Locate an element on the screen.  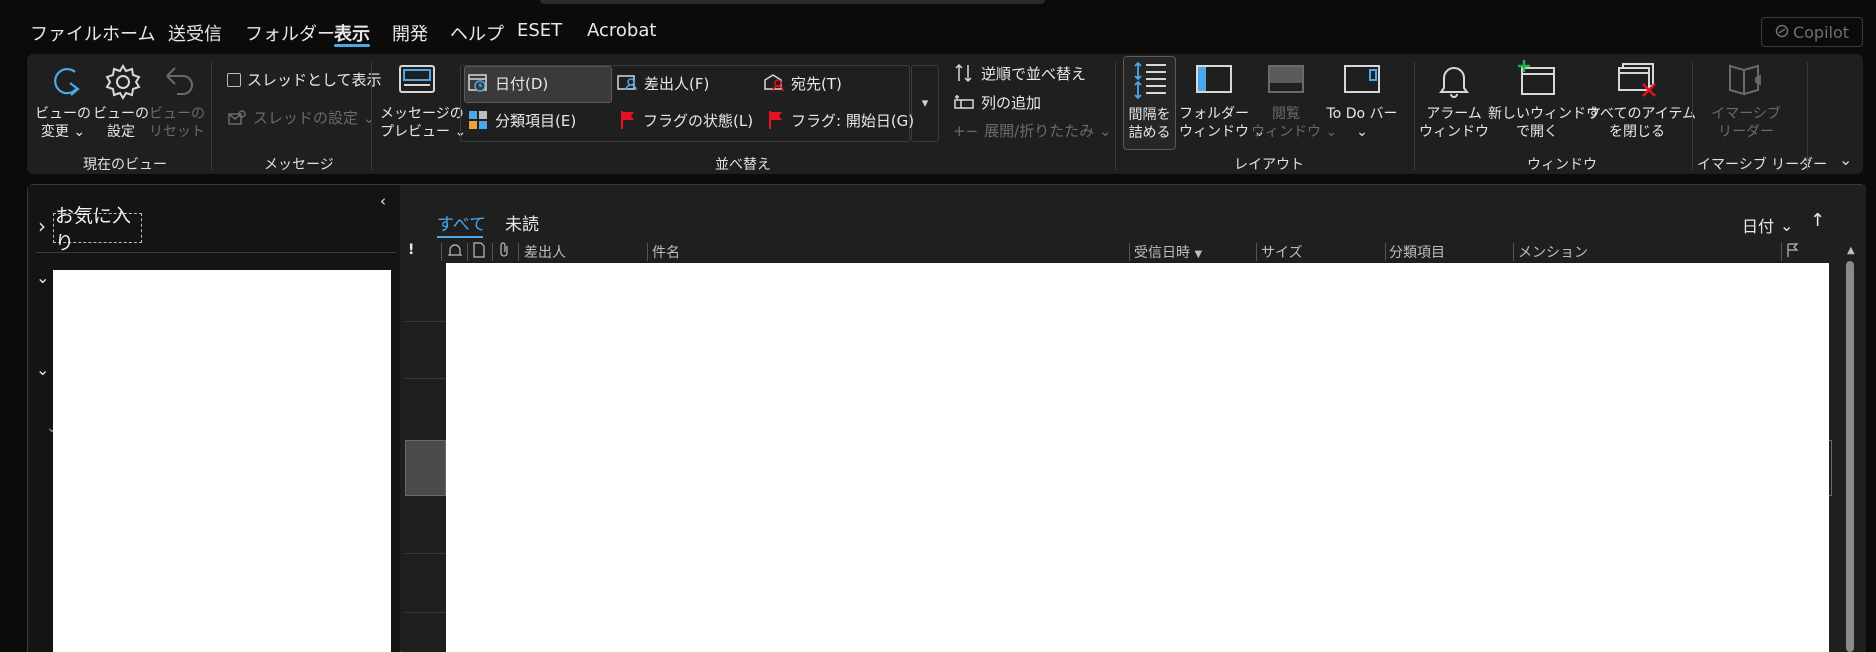
arrangement-group-label: 並べ替え is located at coordinates (743, 165).